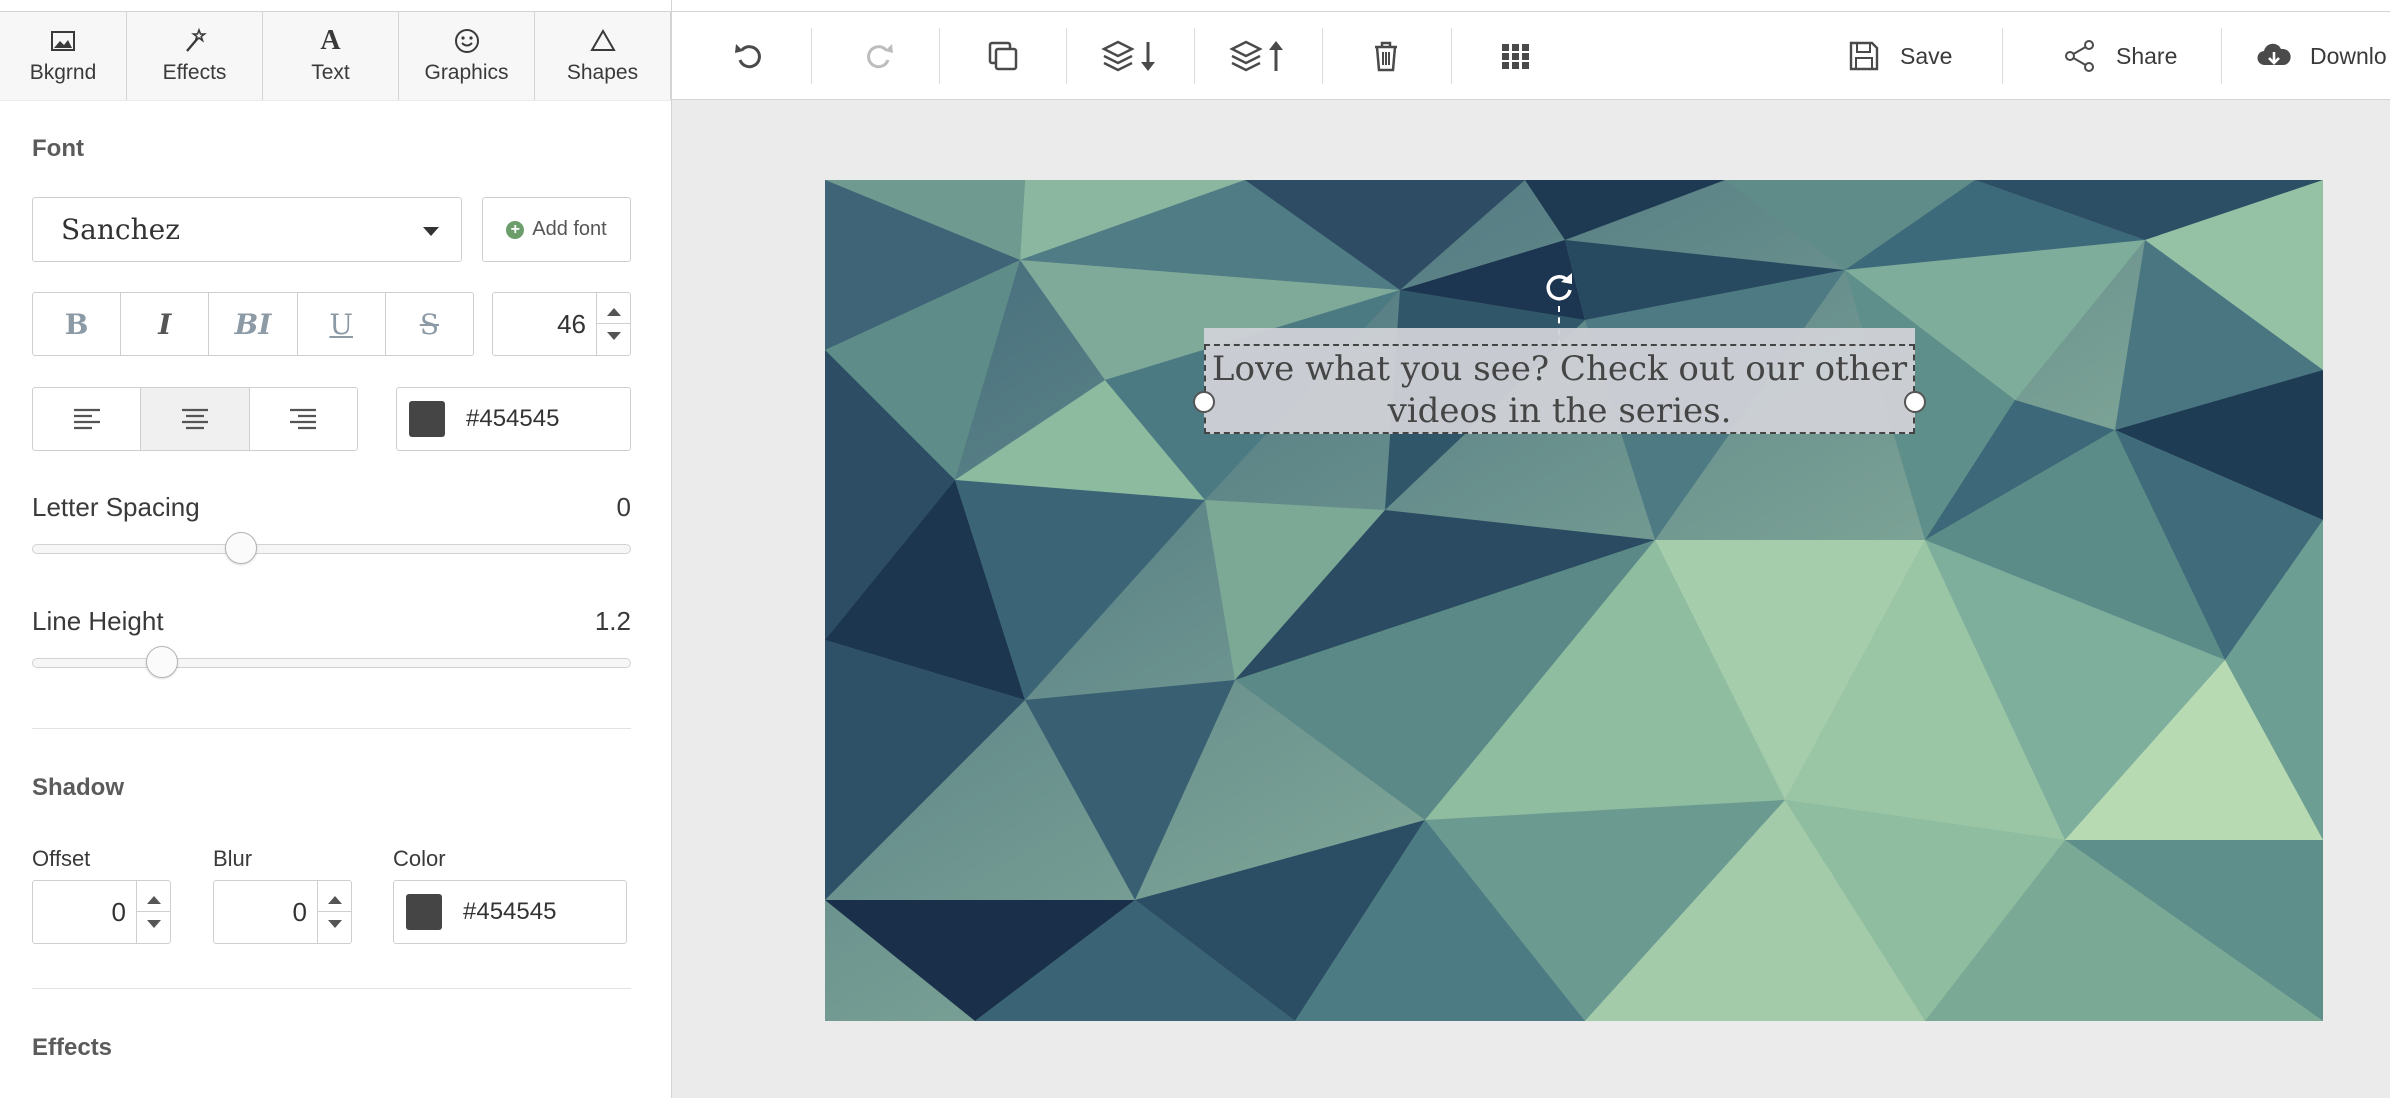  What do you see at coordinates (1256, 56) in the screenshot?
I see `bring-forward-icon` at bounding box center [1256, 56].